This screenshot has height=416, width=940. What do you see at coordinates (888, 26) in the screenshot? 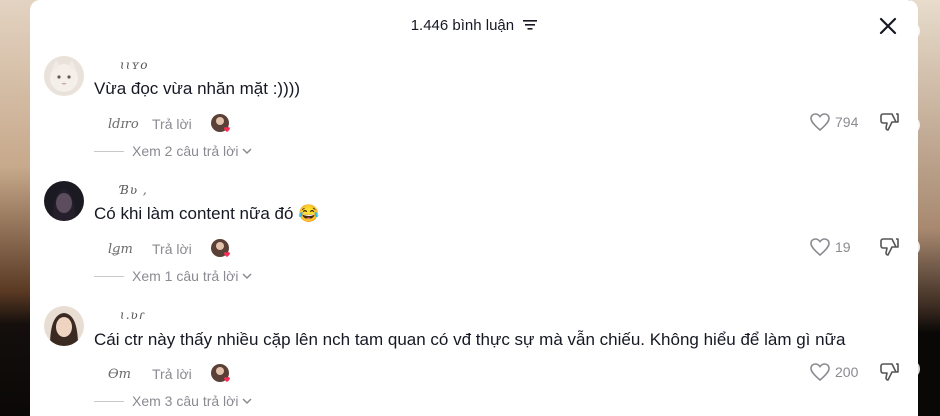
I see `close-icon` at bounding box center [888, 26].